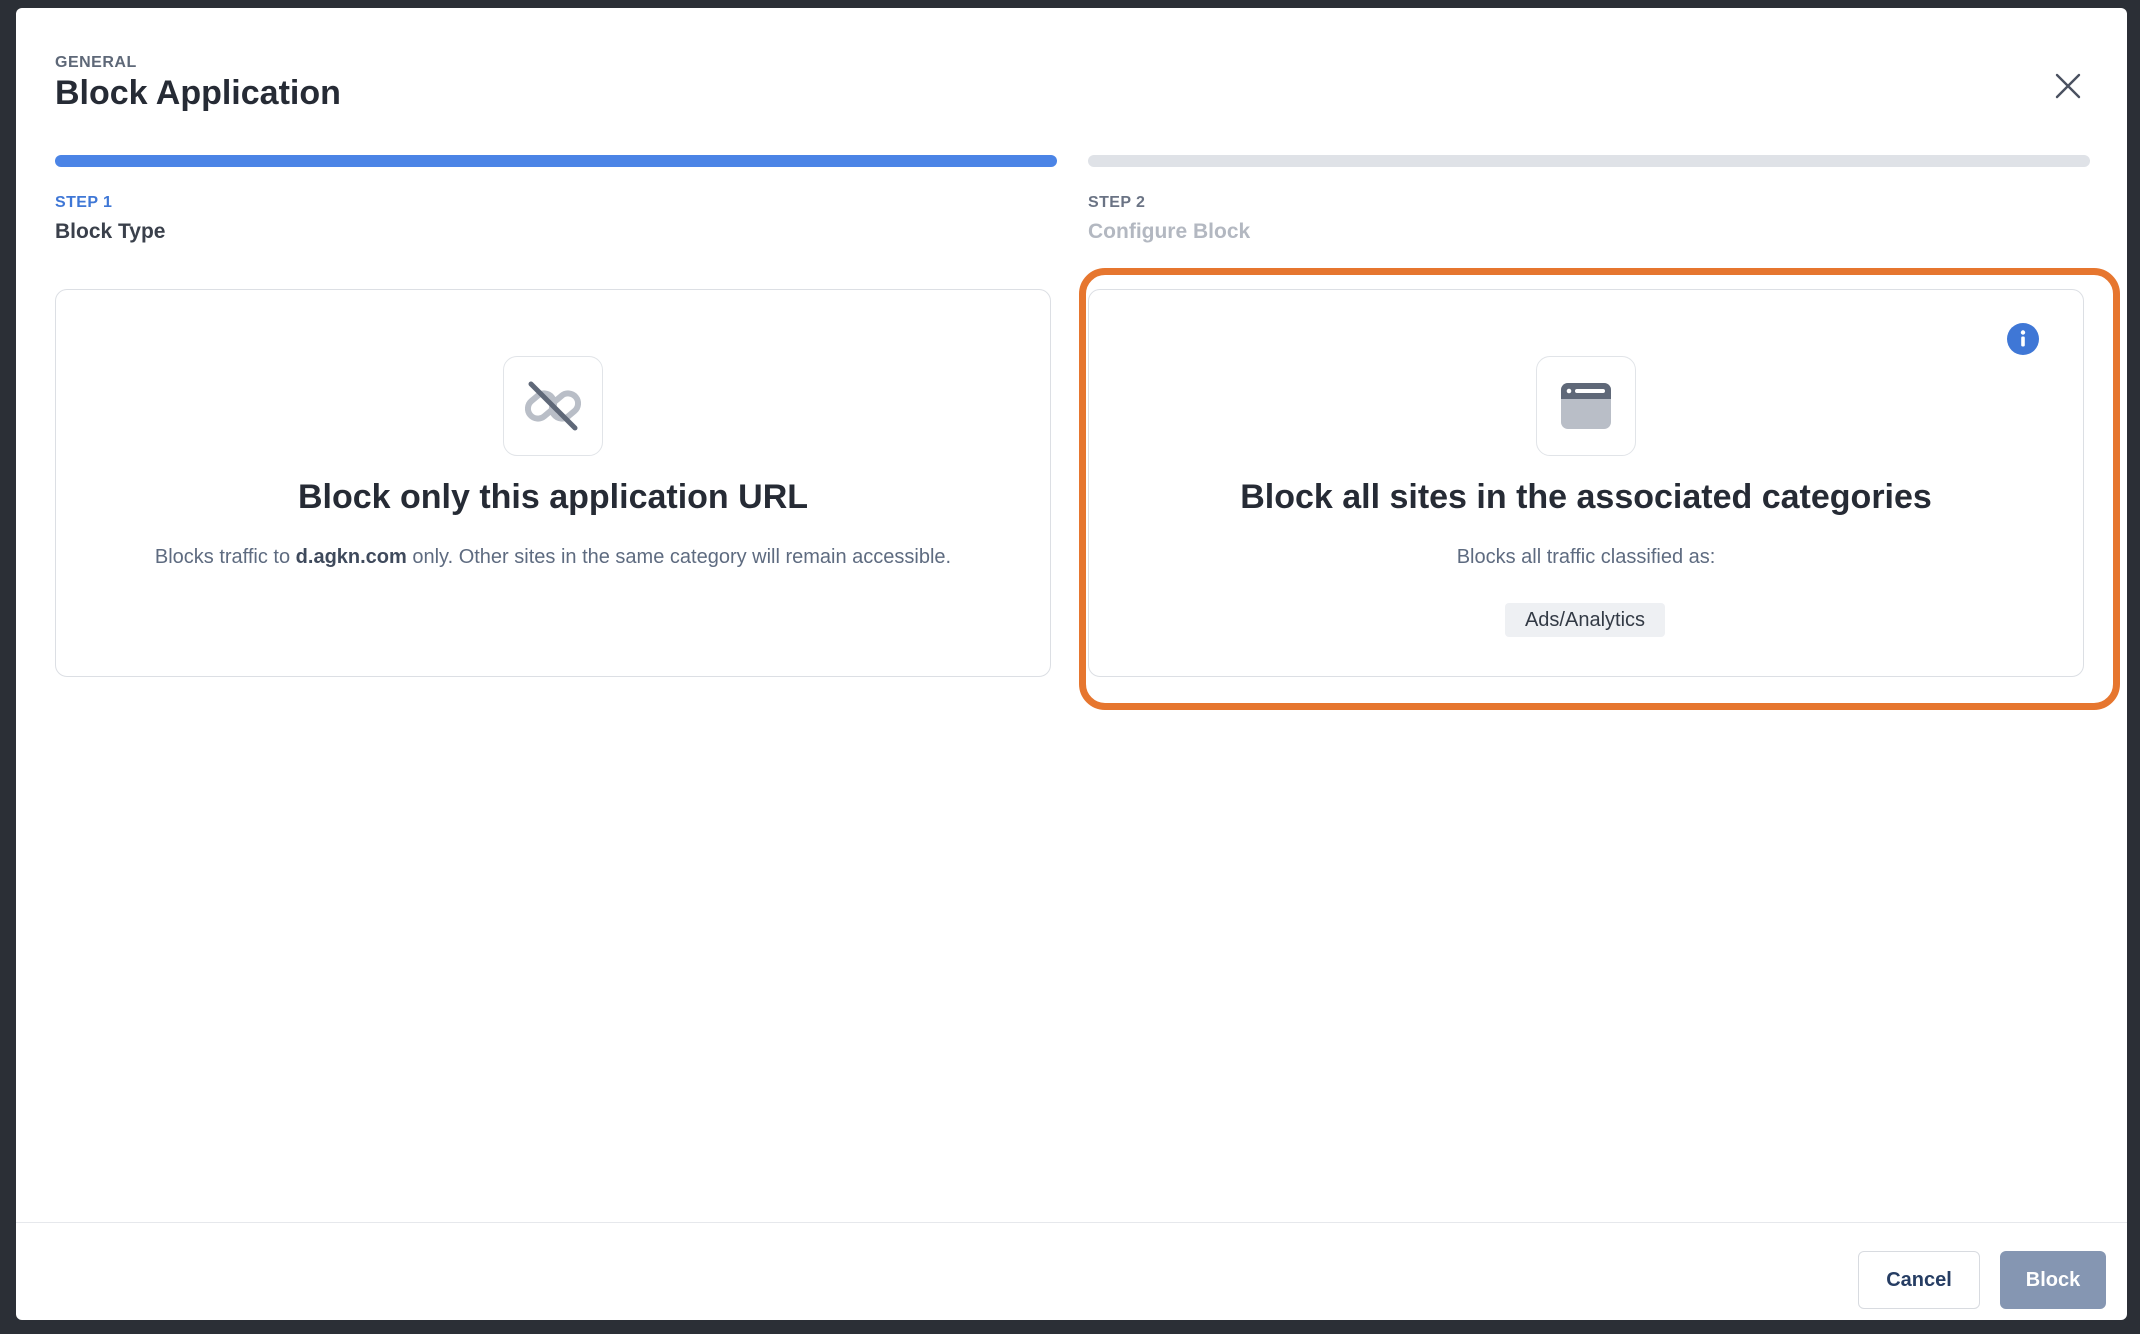 This screenshot has width=2140, height=1334. I want to click on step-1-number: STEP 1, so click(84, 202).